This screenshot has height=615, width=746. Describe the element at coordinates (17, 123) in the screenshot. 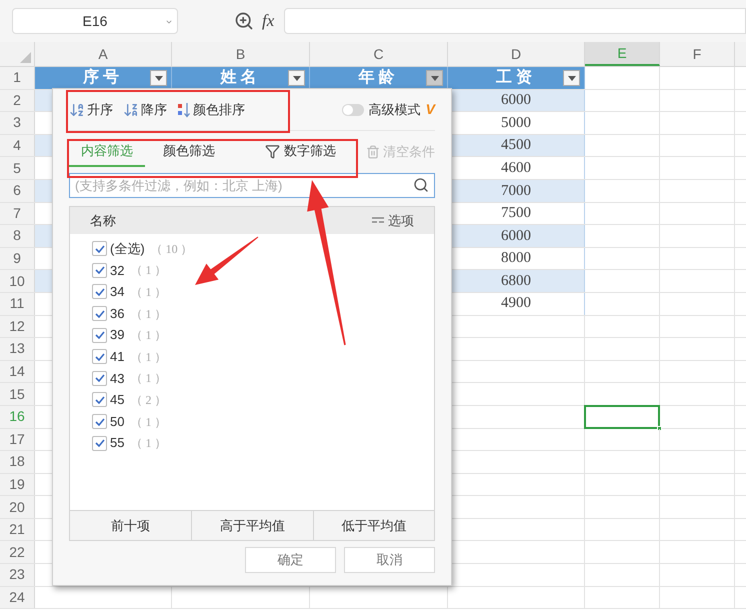

I see `row-header: 3` at that location.